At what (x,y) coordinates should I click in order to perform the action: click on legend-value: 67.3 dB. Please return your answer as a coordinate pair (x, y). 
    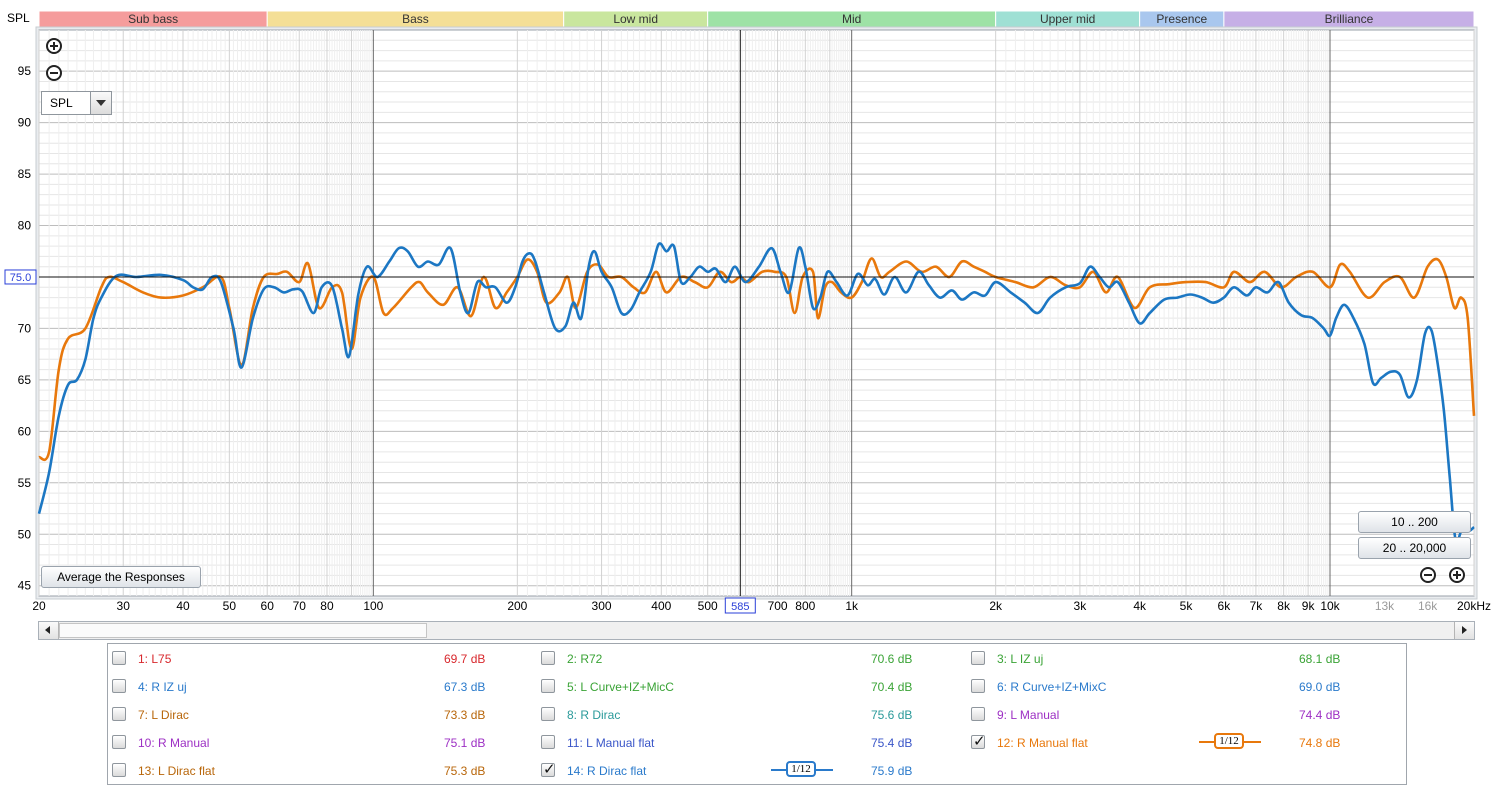
    Looking at the image, I should click on (465, 687).